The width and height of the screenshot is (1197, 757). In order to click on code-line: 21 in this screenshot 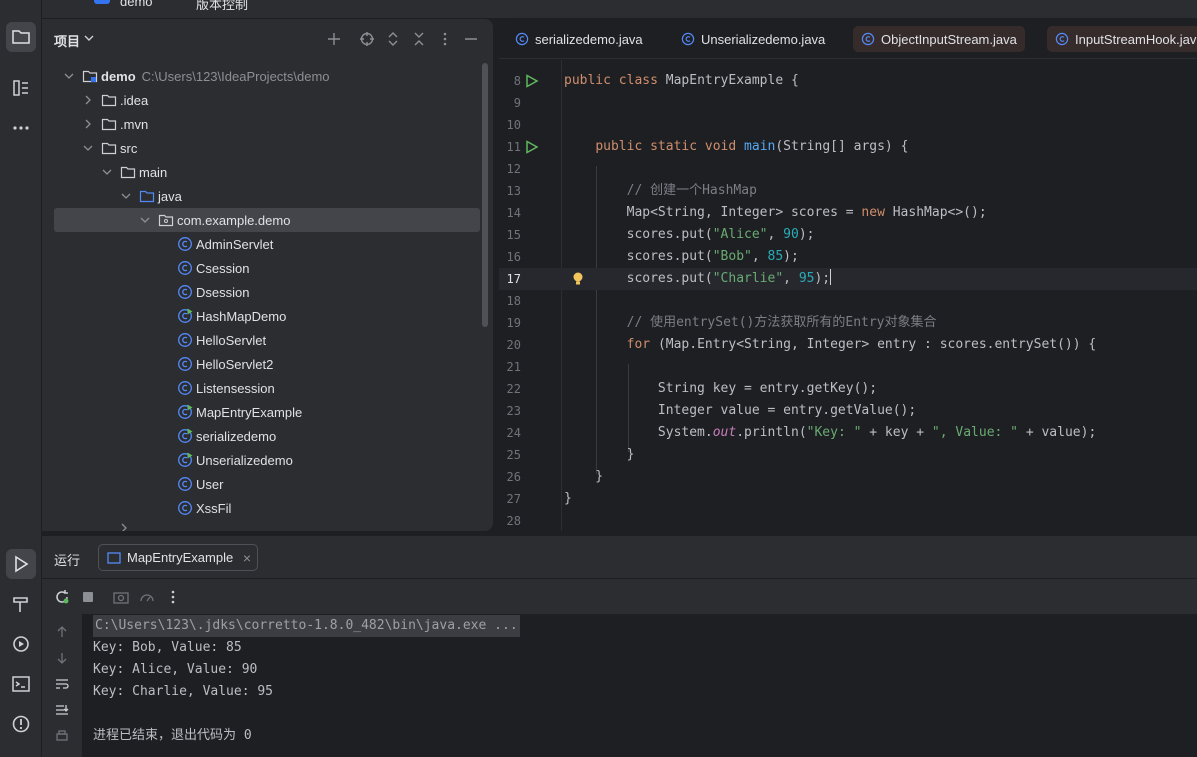, I will do `click(848, 367)`.